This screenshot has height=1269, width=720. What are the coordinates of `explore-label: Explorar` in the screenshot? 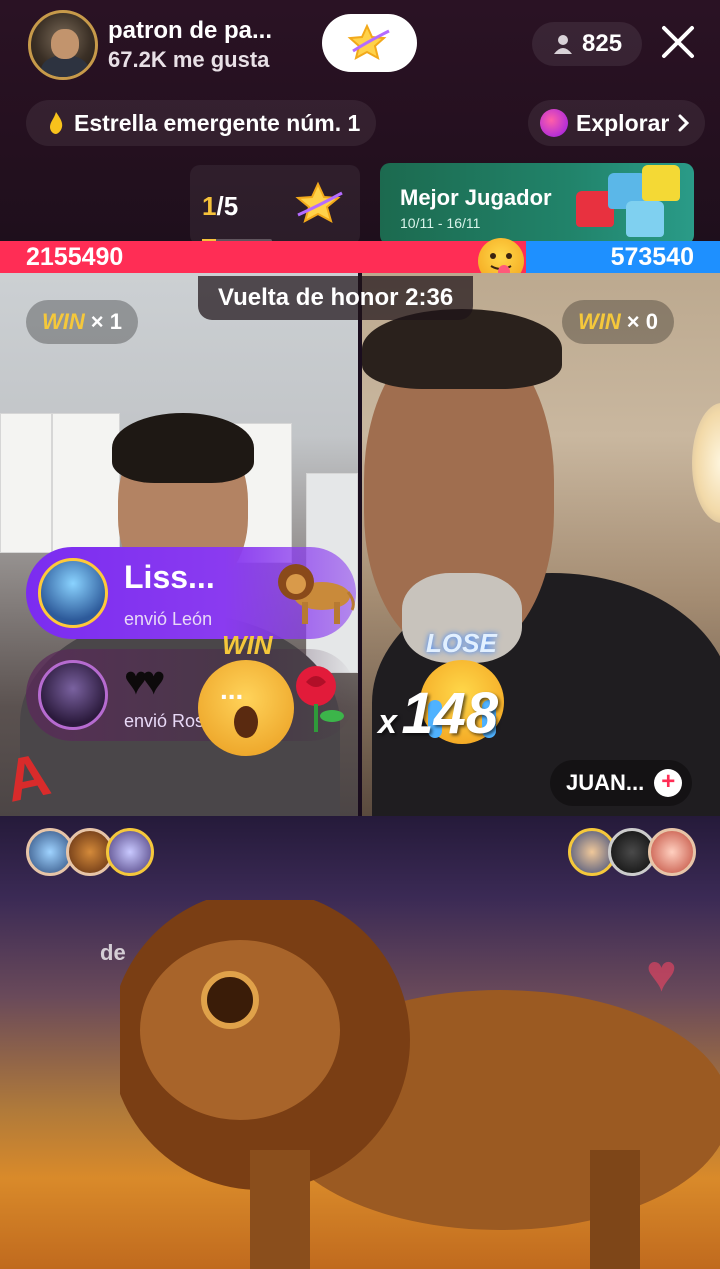 It's located at (623, 122).